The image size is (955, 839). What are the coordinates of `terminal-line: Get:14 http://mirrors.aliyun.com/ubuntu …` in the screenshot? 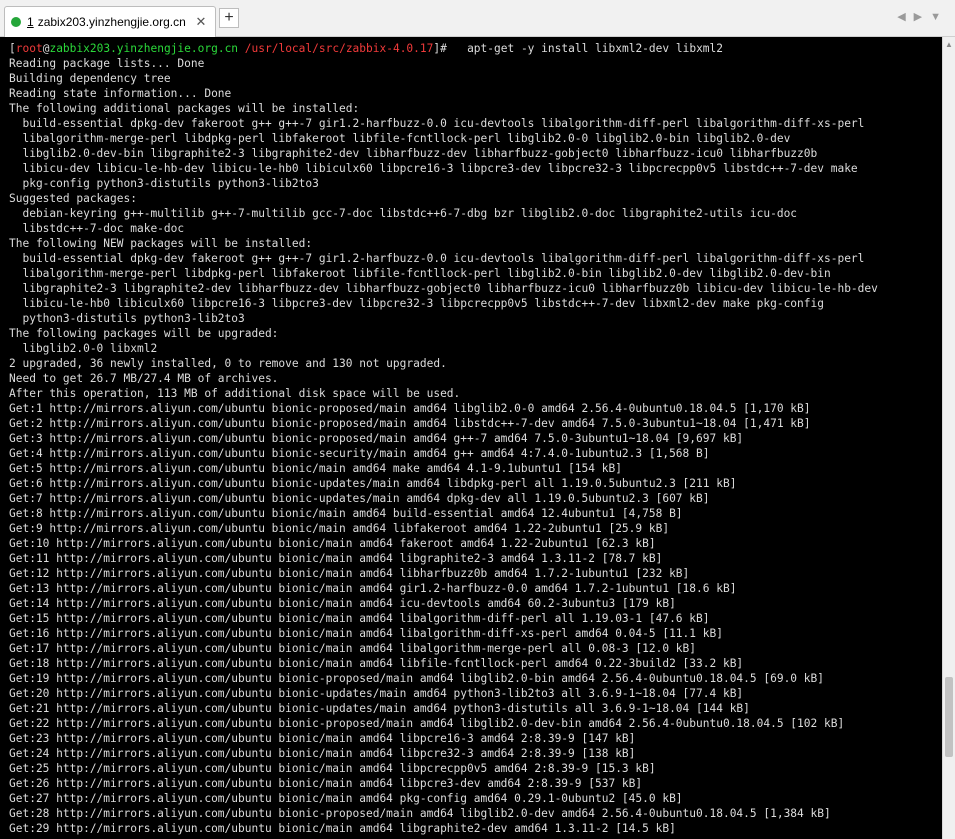 It's located at (342, 603).